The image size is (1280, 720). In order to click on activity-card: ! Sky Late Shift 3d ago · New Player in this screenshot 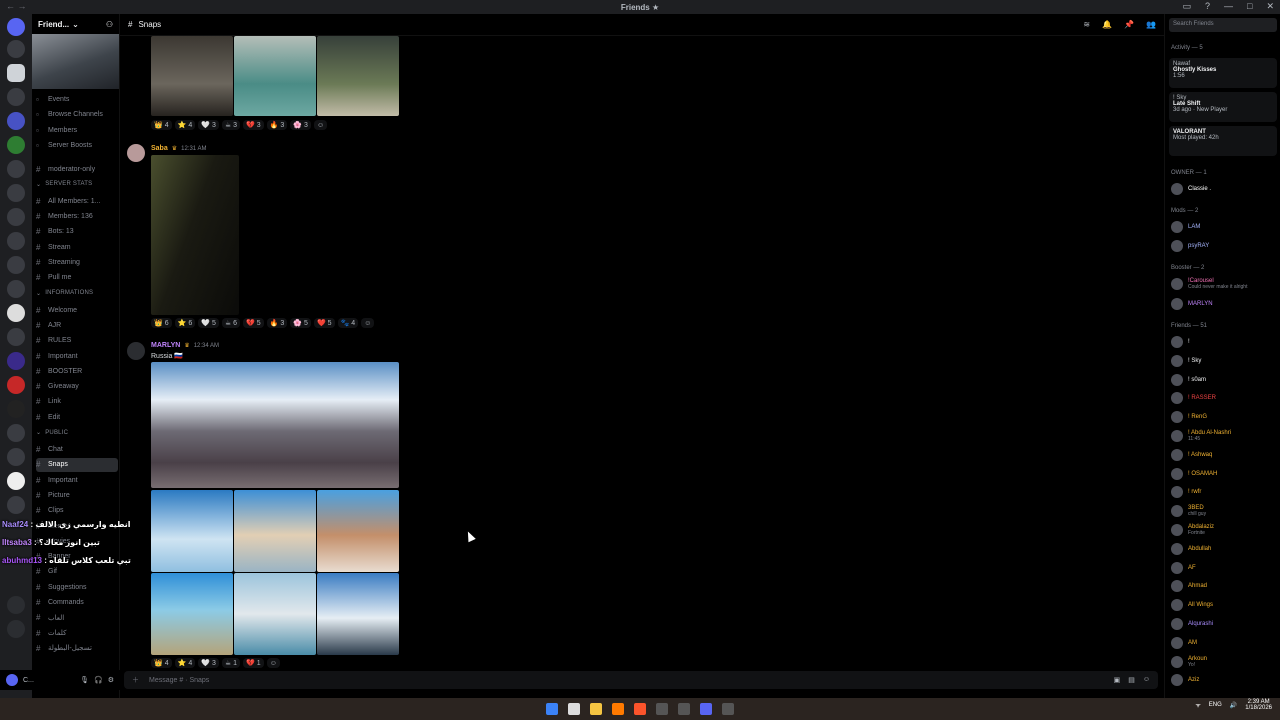, I will do `click(1223, 107)`.